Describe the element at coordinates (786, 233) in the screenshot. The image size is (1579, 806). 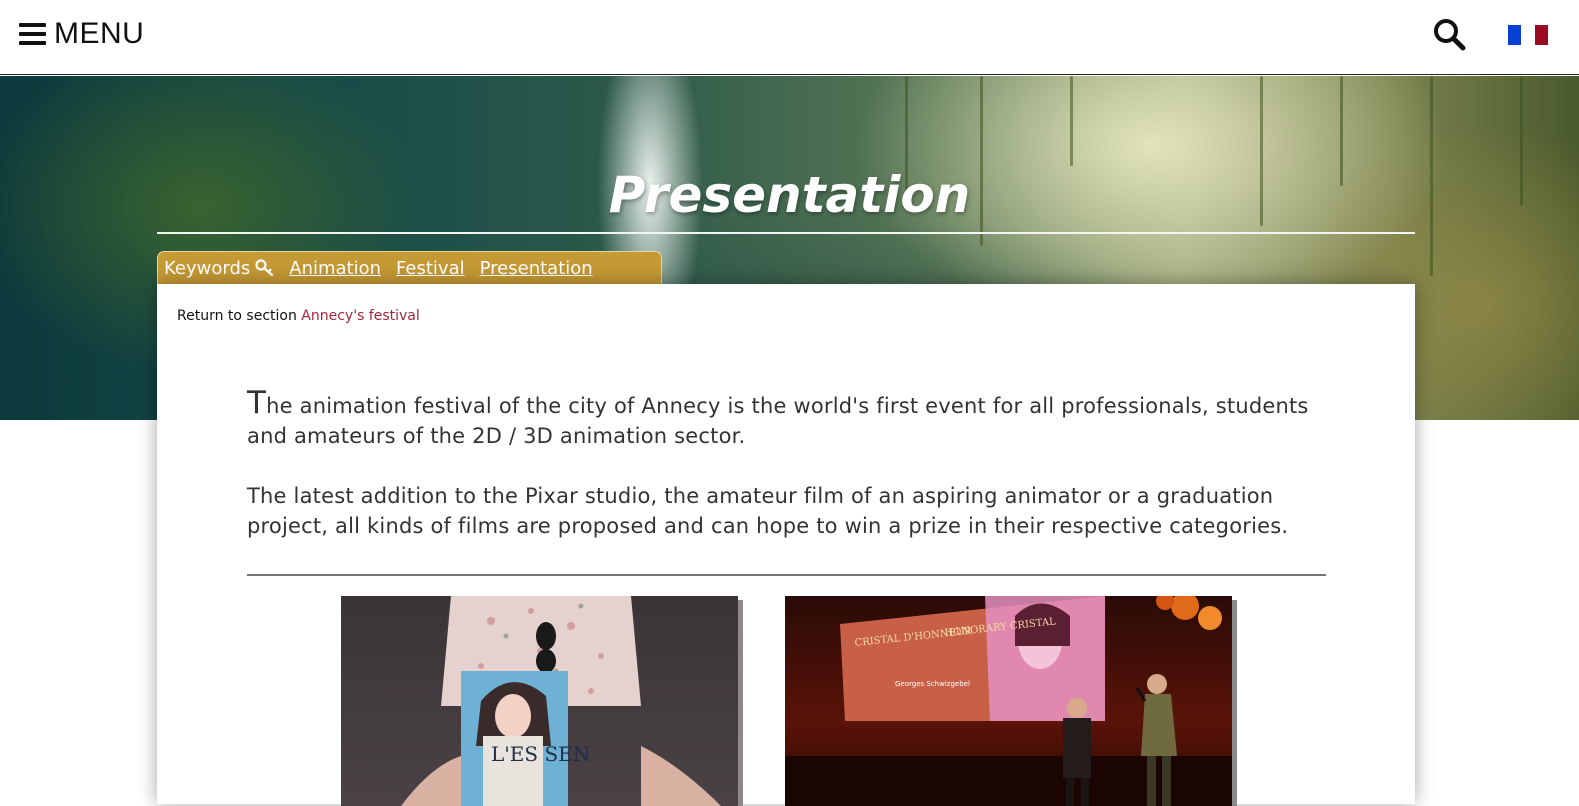
I see `title-divider` at that location.